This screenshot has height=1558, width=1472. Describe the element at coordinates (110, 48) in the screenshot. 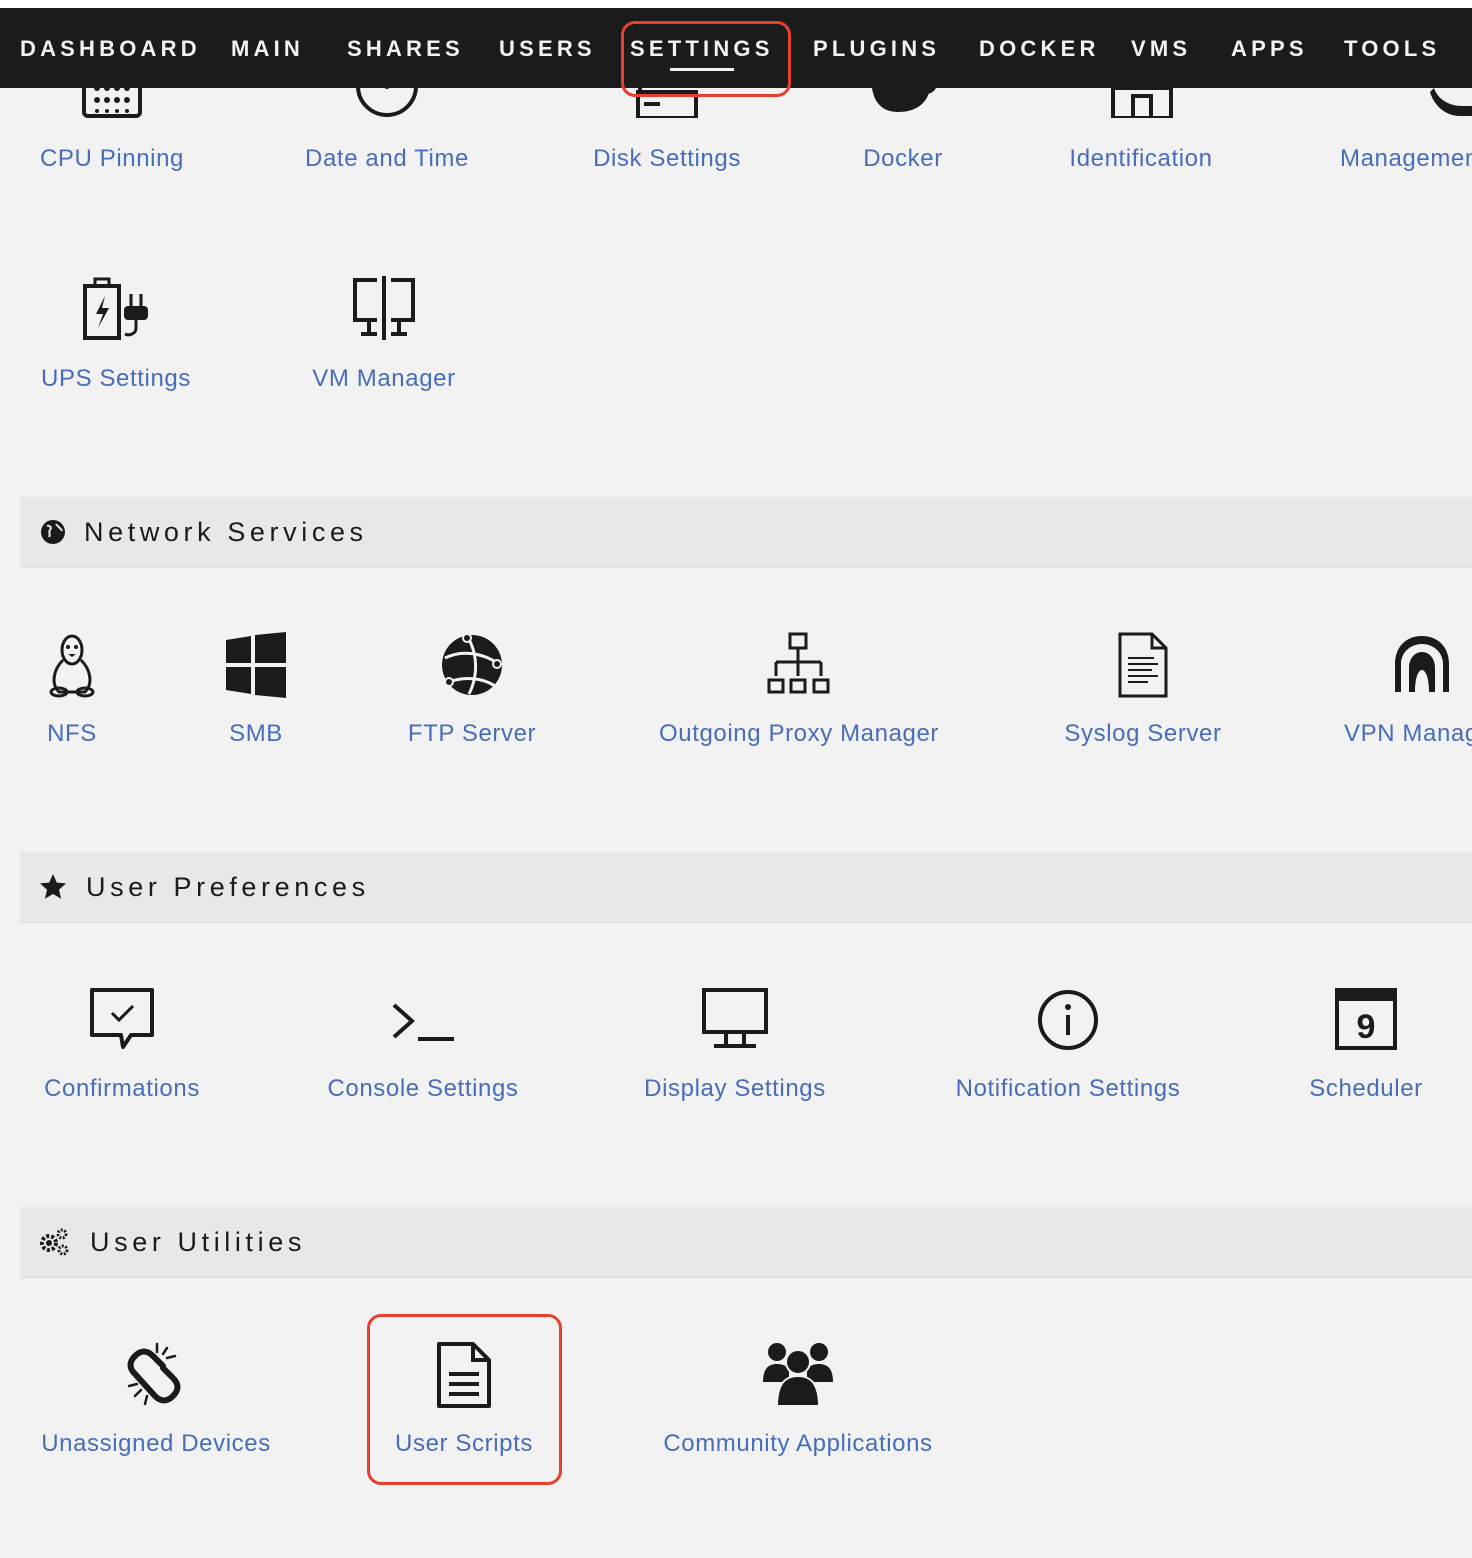

I see `nav-dashboard: DASHBOARD` at that location.